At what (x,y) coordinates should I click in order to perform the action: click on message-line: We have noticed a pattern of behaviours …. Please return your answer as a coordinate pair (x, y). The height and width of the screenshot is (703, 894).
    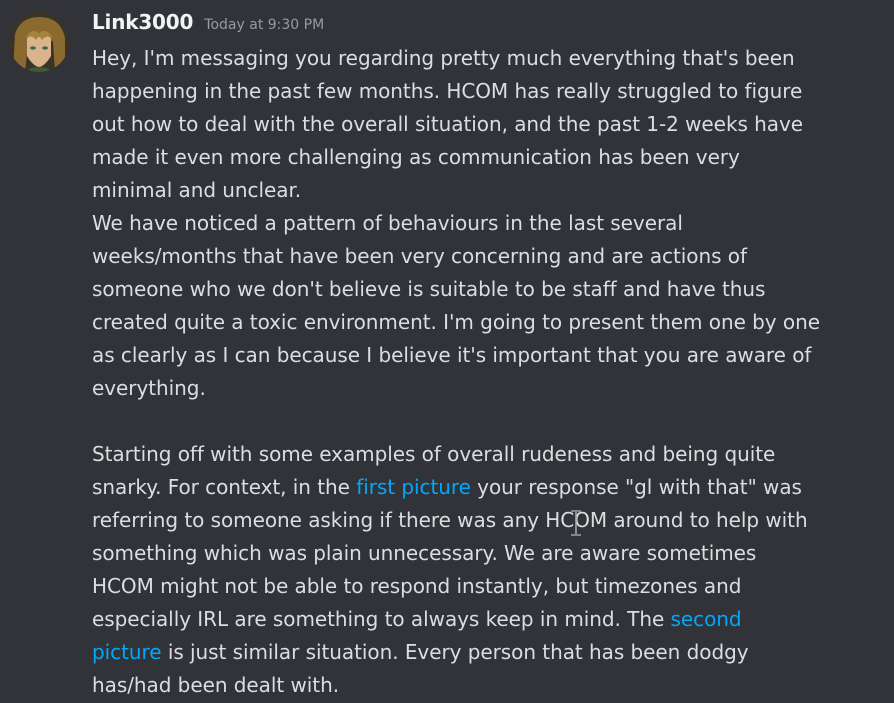
    Looking at the image, I should click on (387, 223).